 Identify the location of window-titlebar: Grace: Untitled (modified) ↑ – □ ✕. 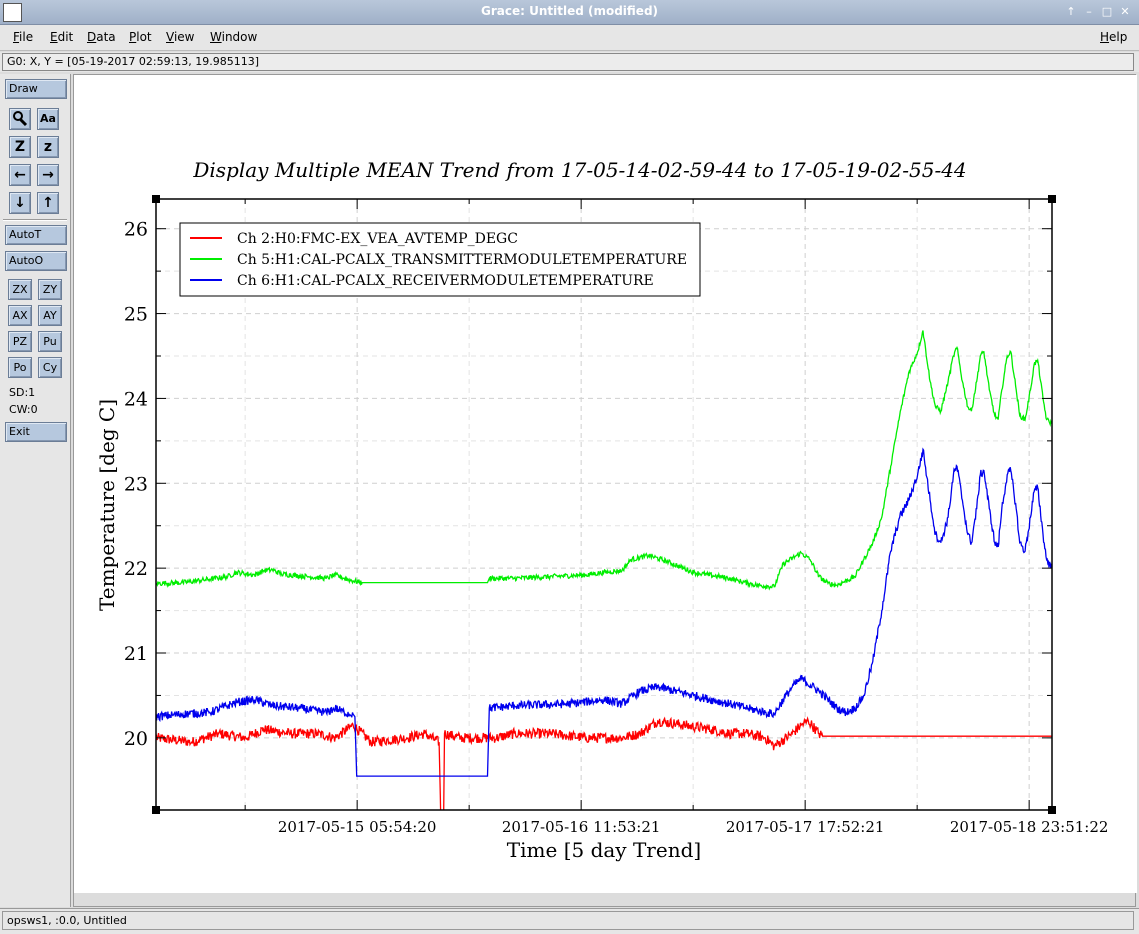
(569, 12).